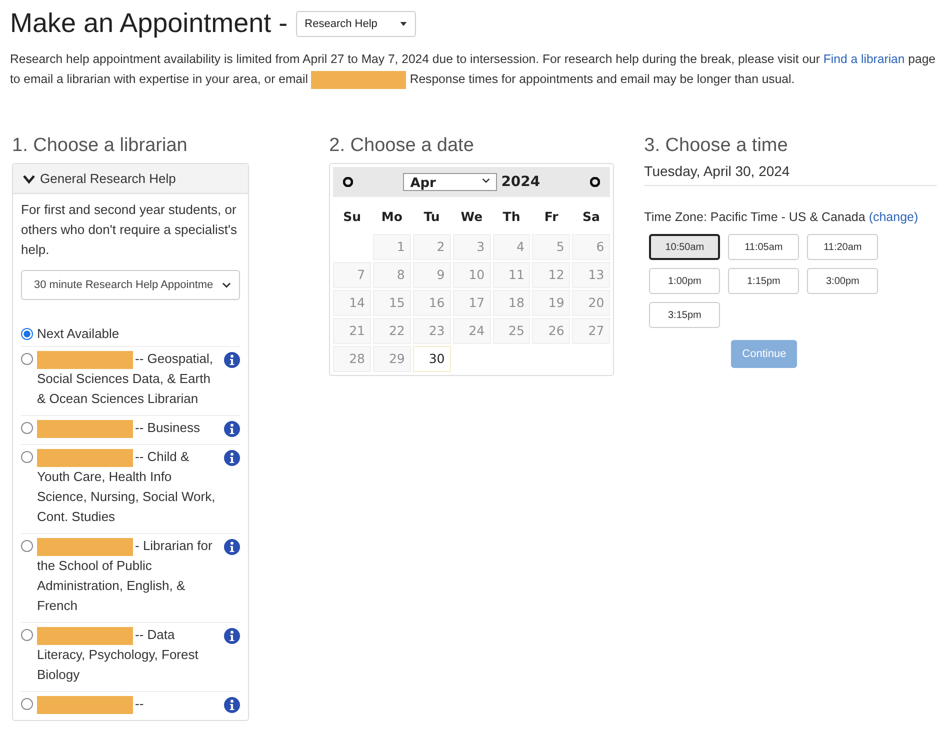 This screenshot has width=949, height=744. What do you see at coordinates (431, 359) in the screenshot?
I see `calendar-day: 30` at bounding box center [431, 359].